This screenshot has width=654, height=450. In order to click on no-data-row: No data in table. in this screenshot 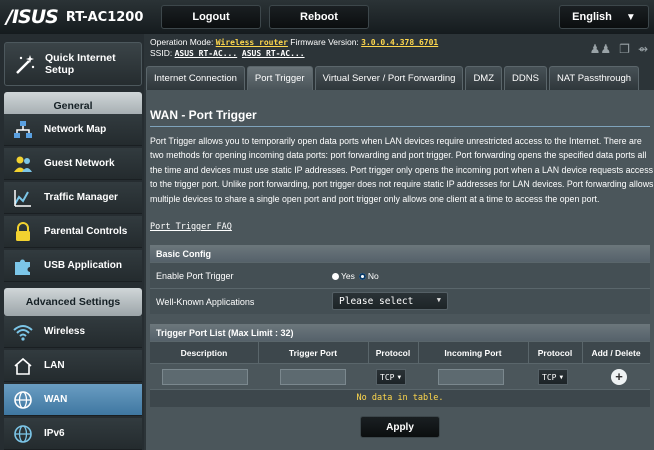, I will do `click(400, 398)`.